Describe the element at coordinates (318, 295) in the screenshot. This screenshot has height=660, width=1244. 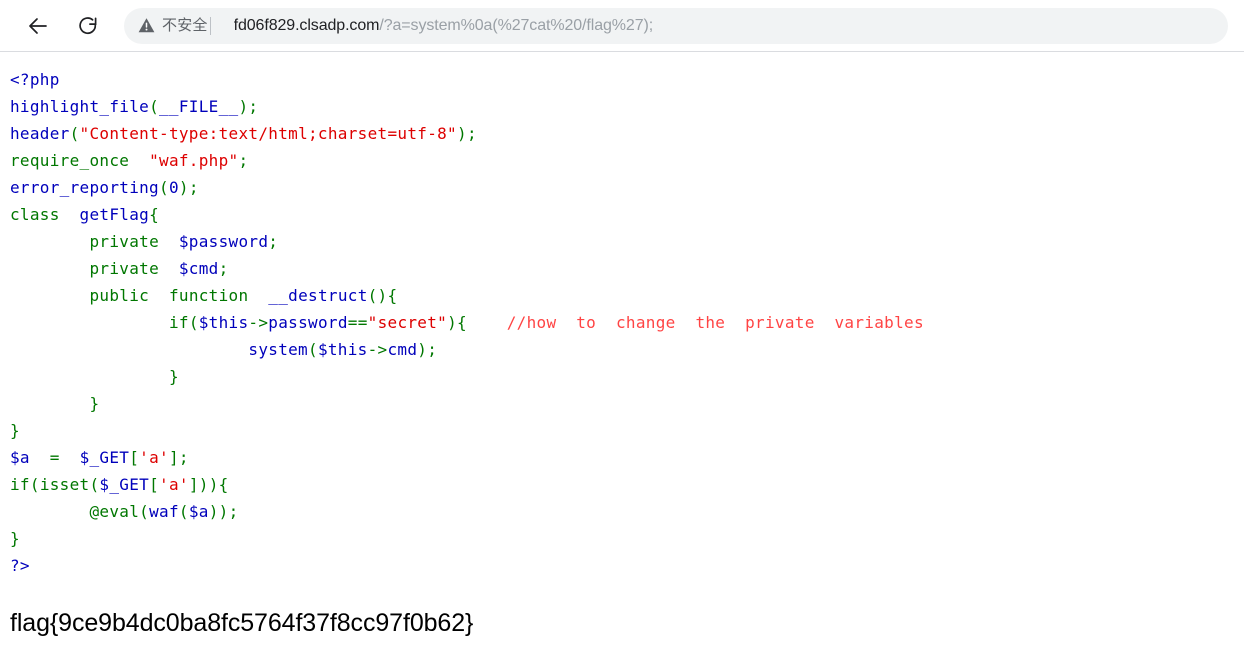
I see `code-token-default: __destruct` at that location.